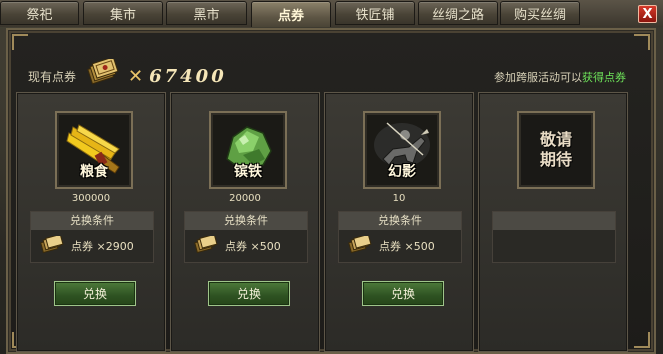  I want to click on promo-prefix: 参加跨服活动可以, so click(538, 77).